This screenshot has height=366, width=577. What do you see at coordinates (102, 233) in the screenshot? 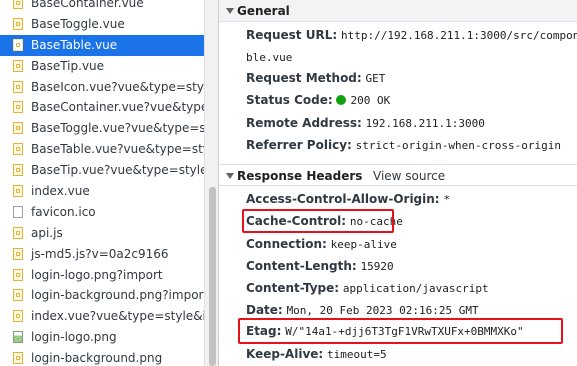
I see `request-list-item: api.js` at bounding box center [102, 233].